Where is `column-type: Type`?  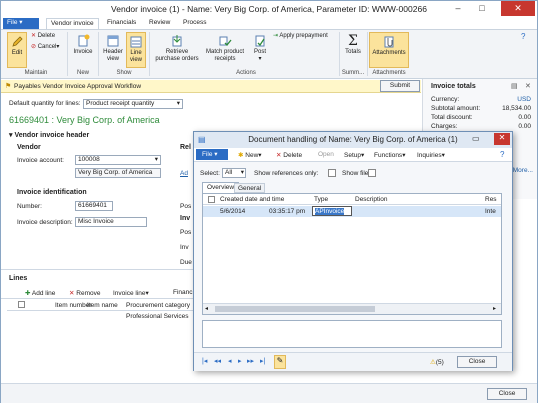
column-type: Type is located at coordinates (321, 199).